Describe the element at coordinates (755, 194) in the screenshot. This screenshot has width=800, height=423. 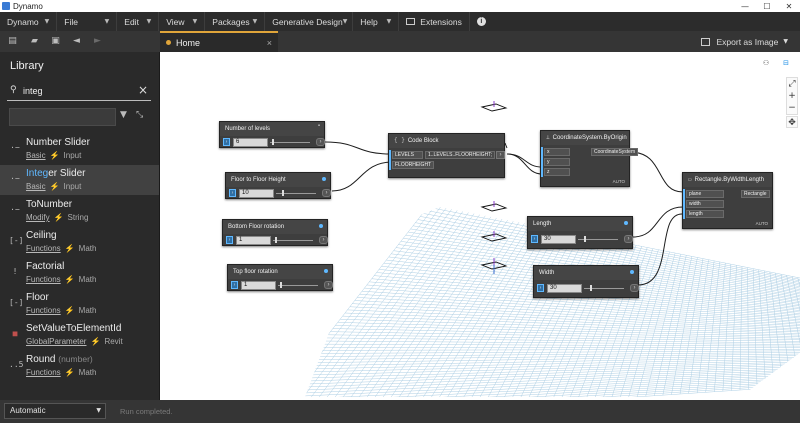
I see `output-port-rectangle: Rectangle` at that location.